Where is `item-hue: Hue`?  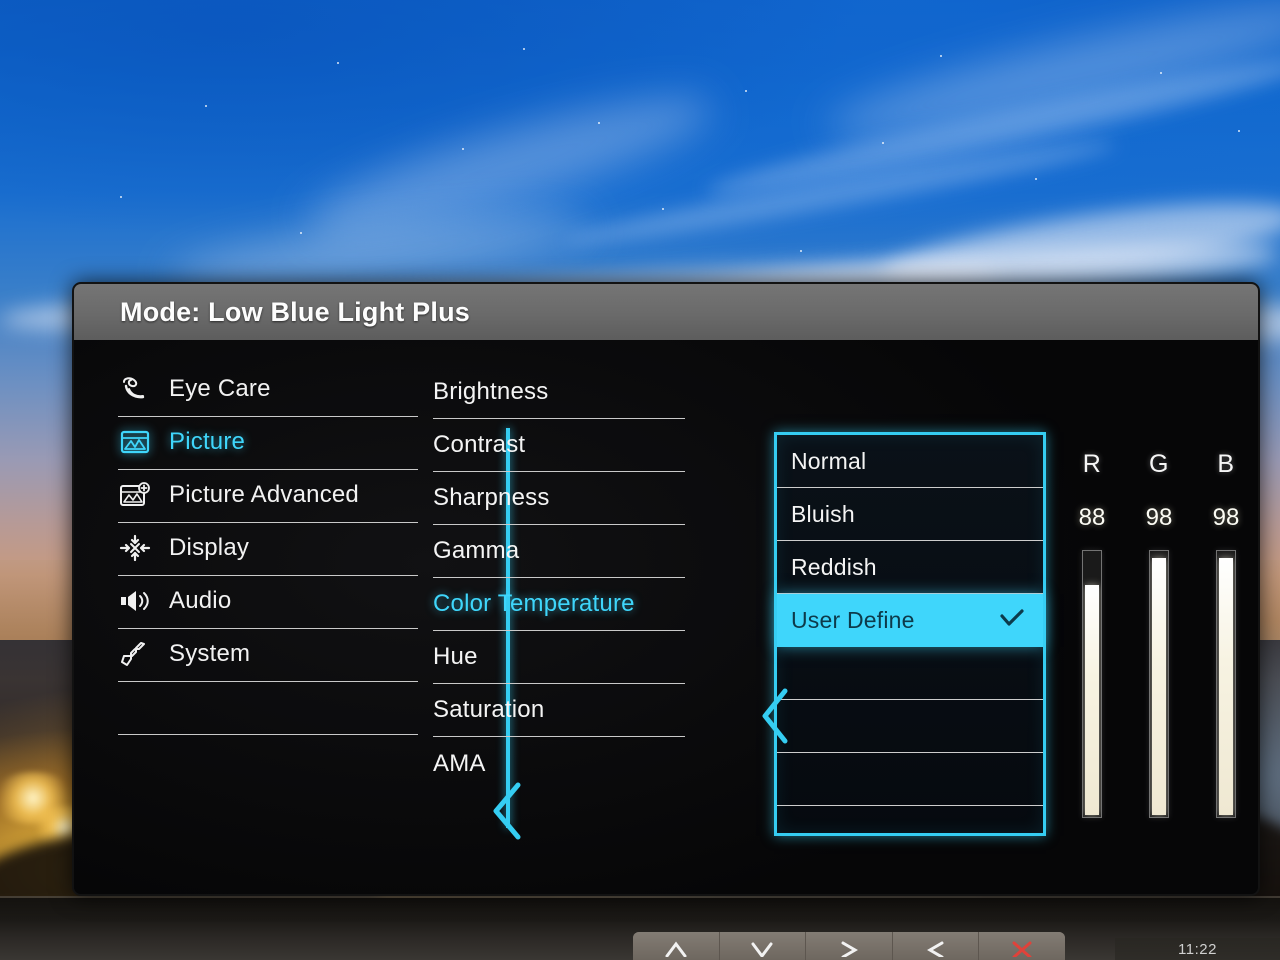 item-hue: Hue is located at coordinates (559, 657).